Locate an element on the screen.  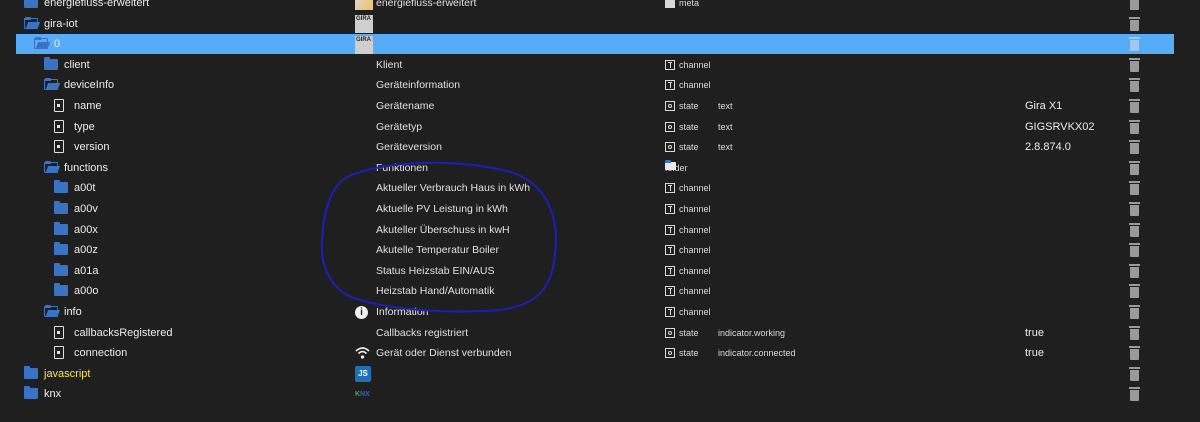
object-name-label: Gerätename is located at coordinates (405, 106).